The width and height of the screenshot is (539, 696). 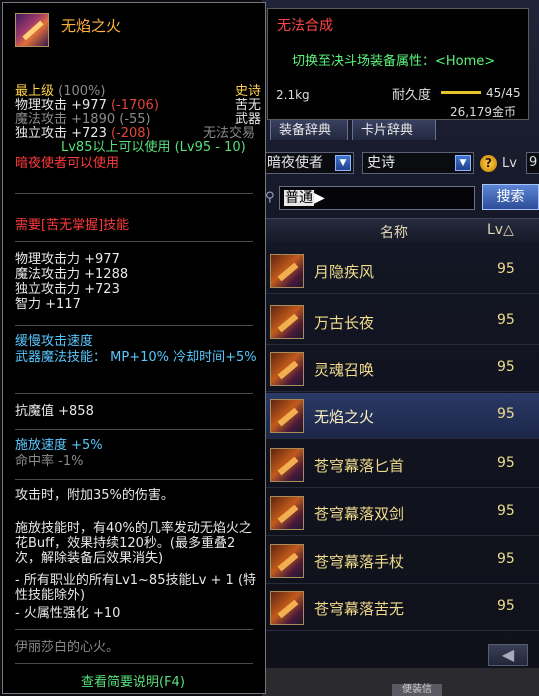 What do you see at coordinates (400, 416) in the screenshot?
I see `list-item-selected: 无焰之火 95` at bounding box center [400, 416].